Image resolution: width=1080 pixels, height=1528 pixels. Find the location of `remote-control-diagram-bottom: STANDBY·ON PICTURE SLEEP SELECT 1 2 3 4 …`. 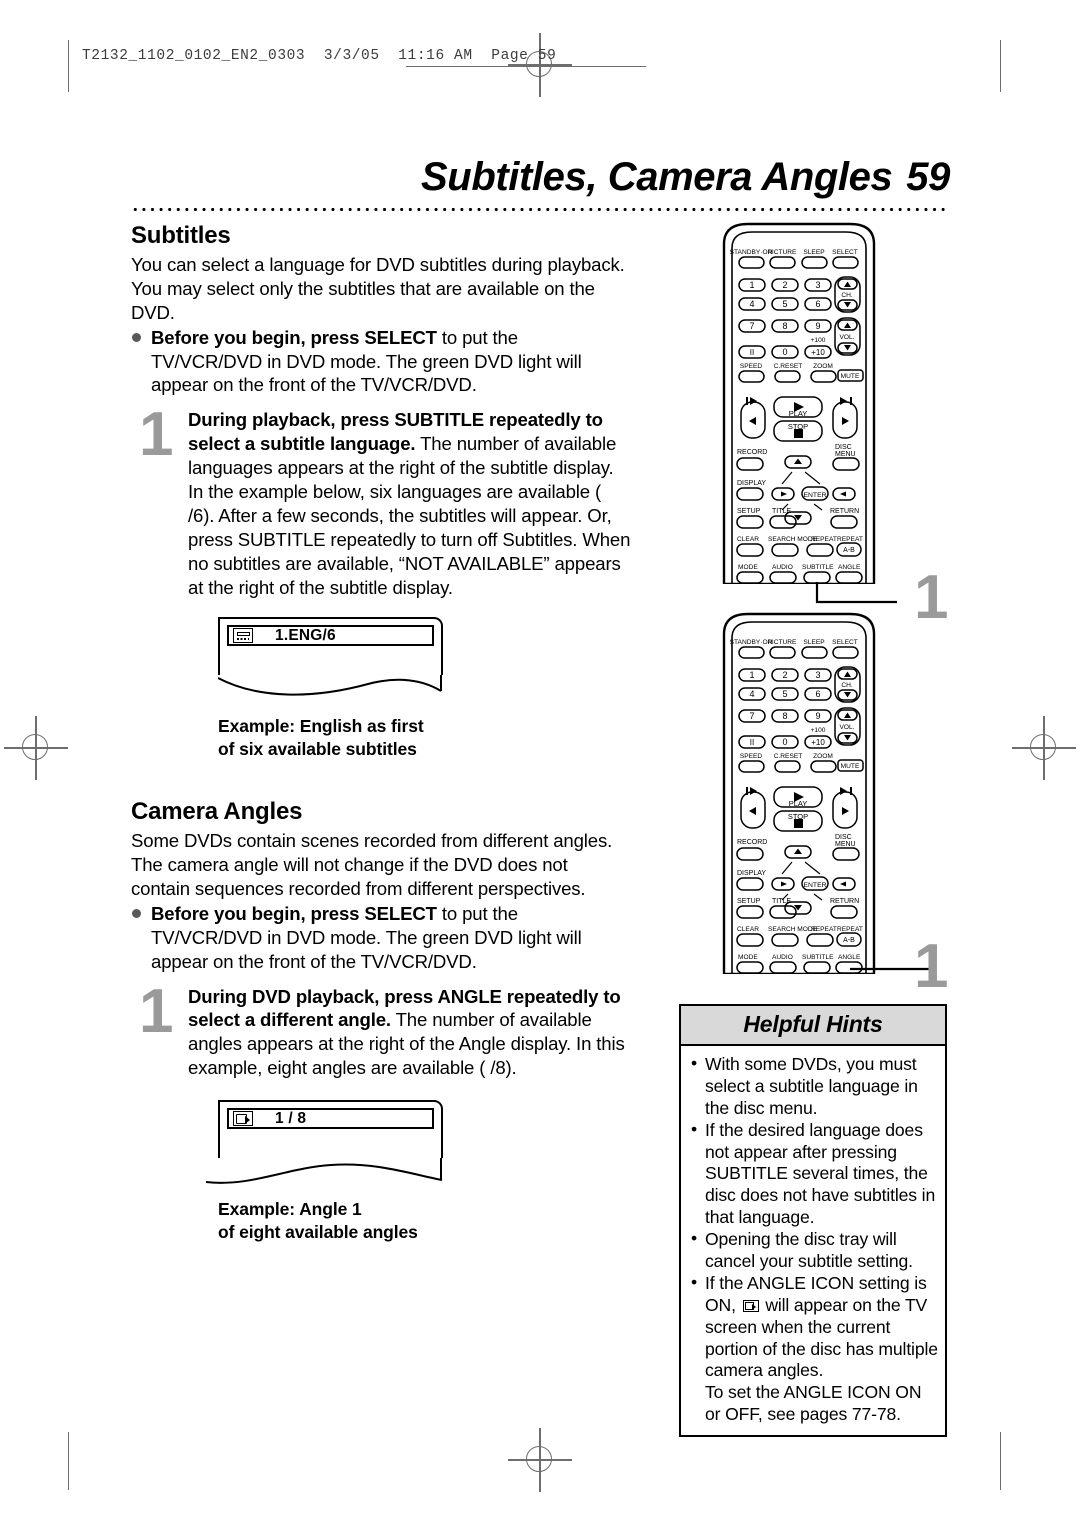

remote-control-diagram-bottom: STANDBY·ON PICTURE SLEEP SELECT 1 2 3 4 … is located at coordinates (822, 793).